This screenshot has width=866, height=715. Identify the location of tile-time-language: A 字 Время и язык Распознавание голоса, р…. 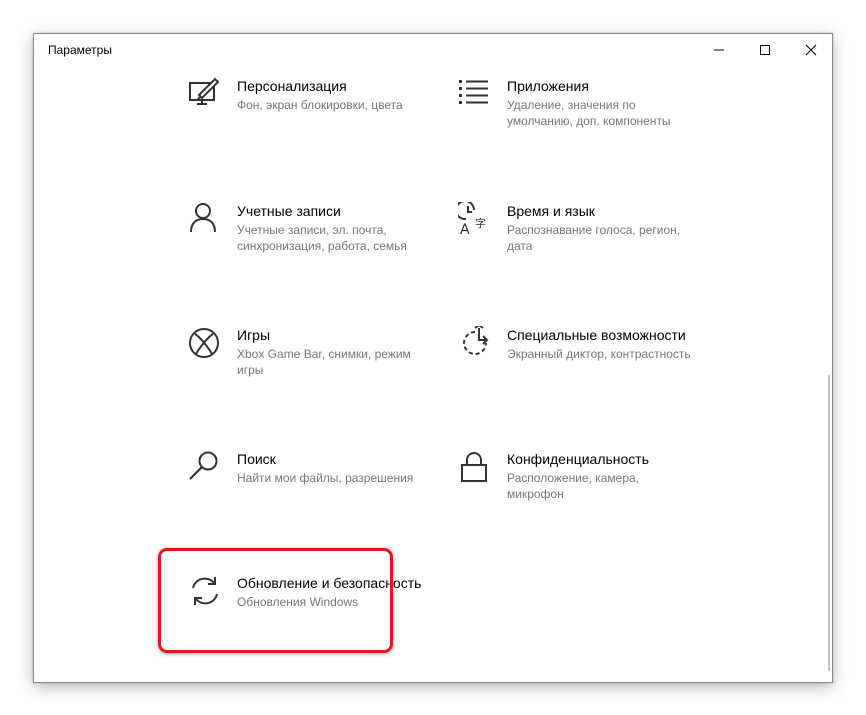
(578, 247).